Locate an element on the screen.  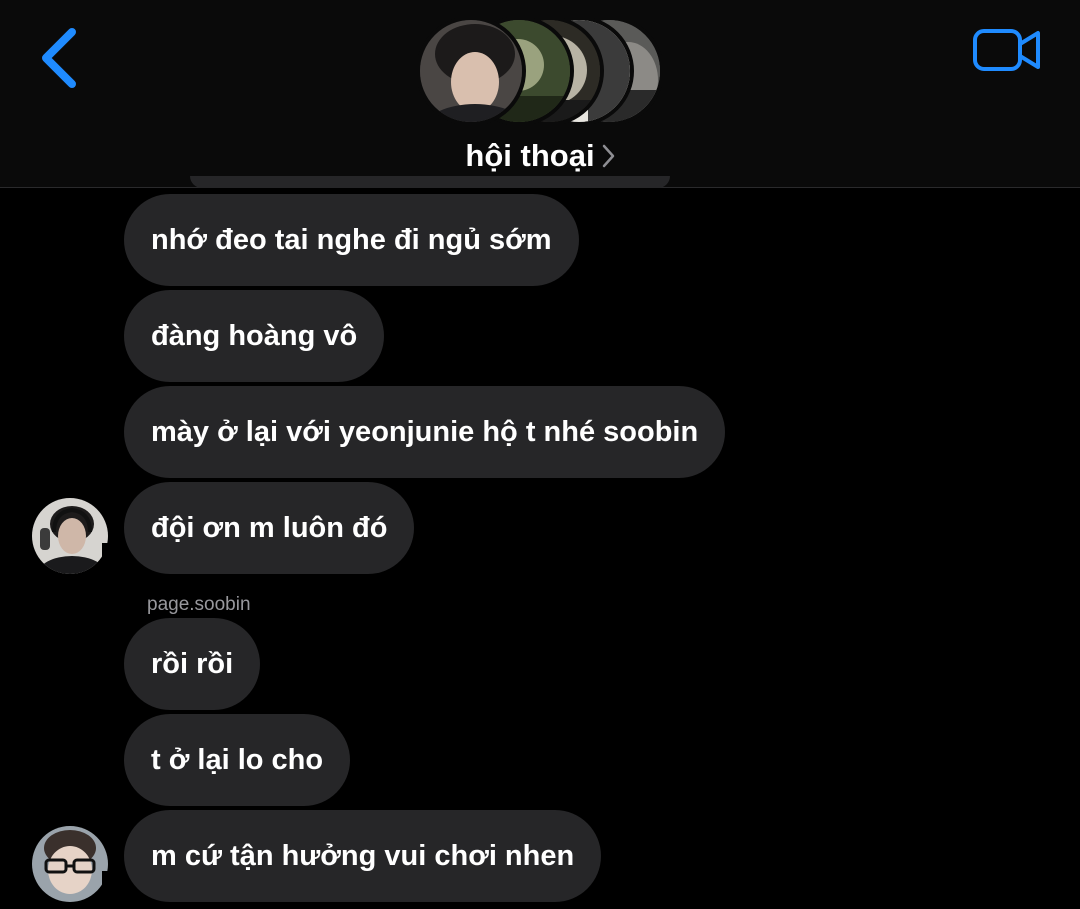
group-member-avatar is located at coordinates (471, 71).